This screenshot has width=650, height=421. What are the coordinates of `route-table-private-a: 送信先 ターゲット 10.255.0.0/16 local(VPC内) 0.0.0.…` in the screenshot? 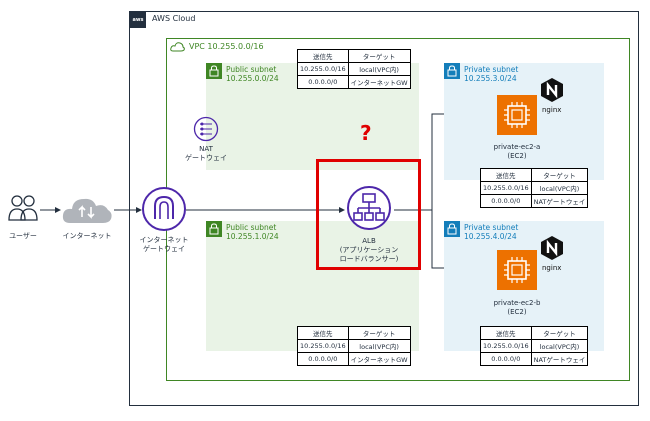 It's located at (534, 188).